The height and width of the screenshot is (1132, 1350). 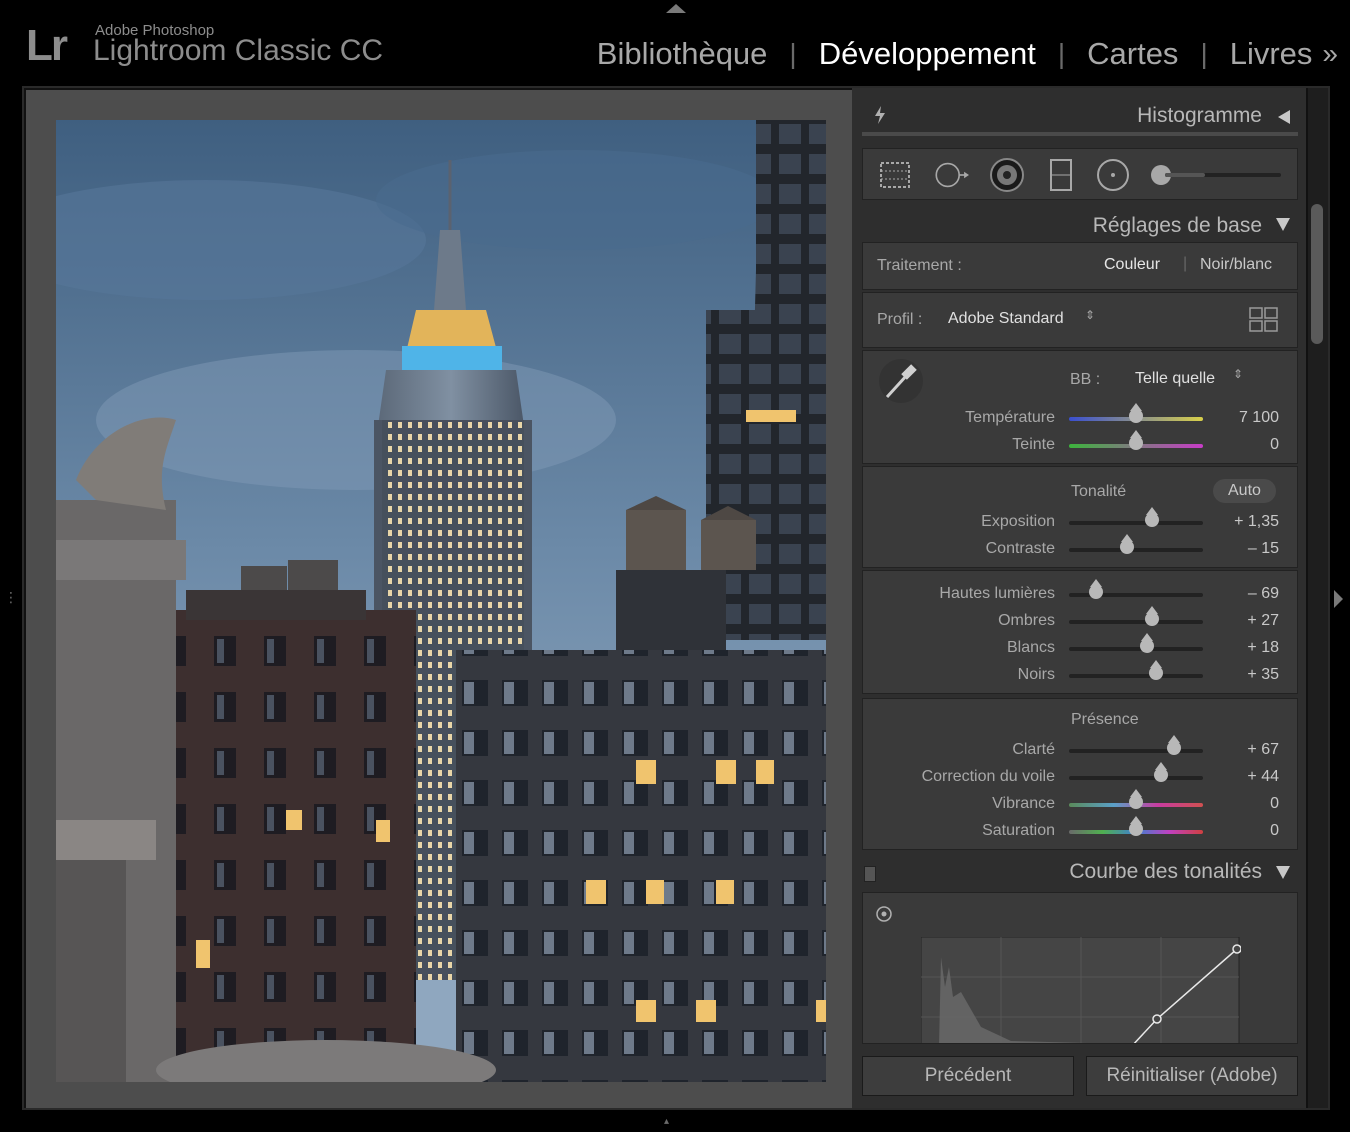 What do you see at coordinates (1256, 522) in the screenshot?
I see `exposure-value: + 1,35` at bounding box center [1256, 522].